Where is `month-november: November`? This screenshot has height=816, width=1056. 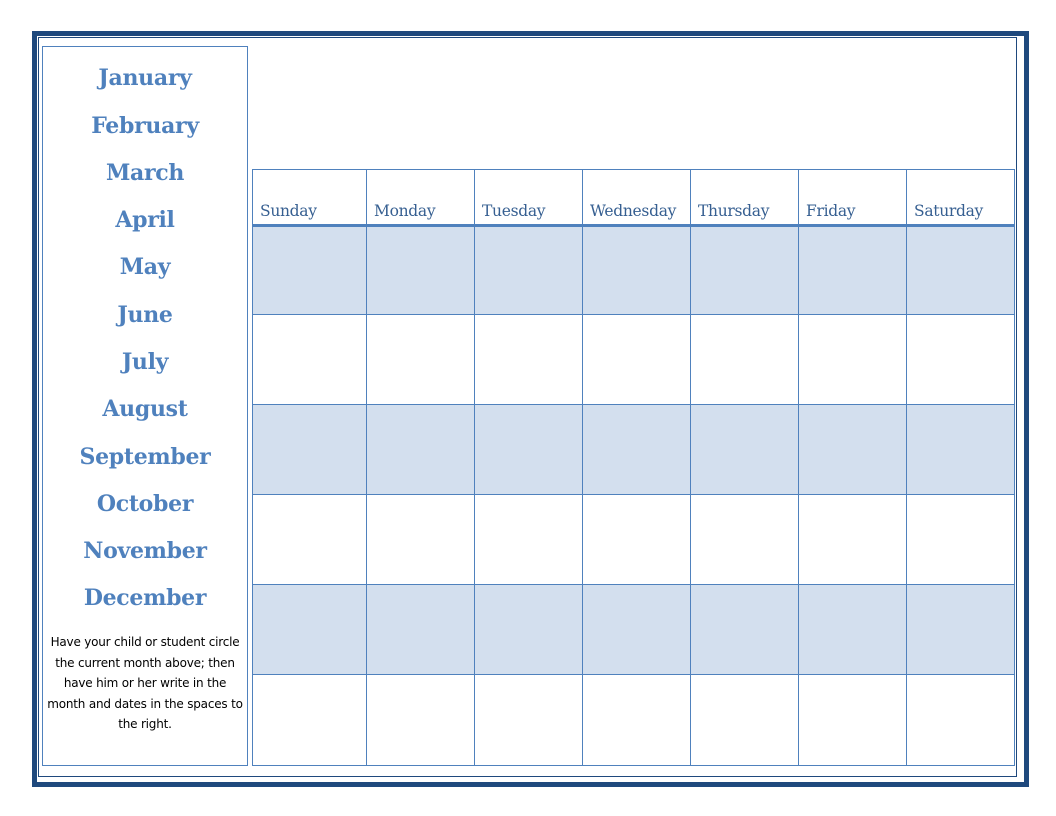
month-november: November is located at coordinates (145, 551).